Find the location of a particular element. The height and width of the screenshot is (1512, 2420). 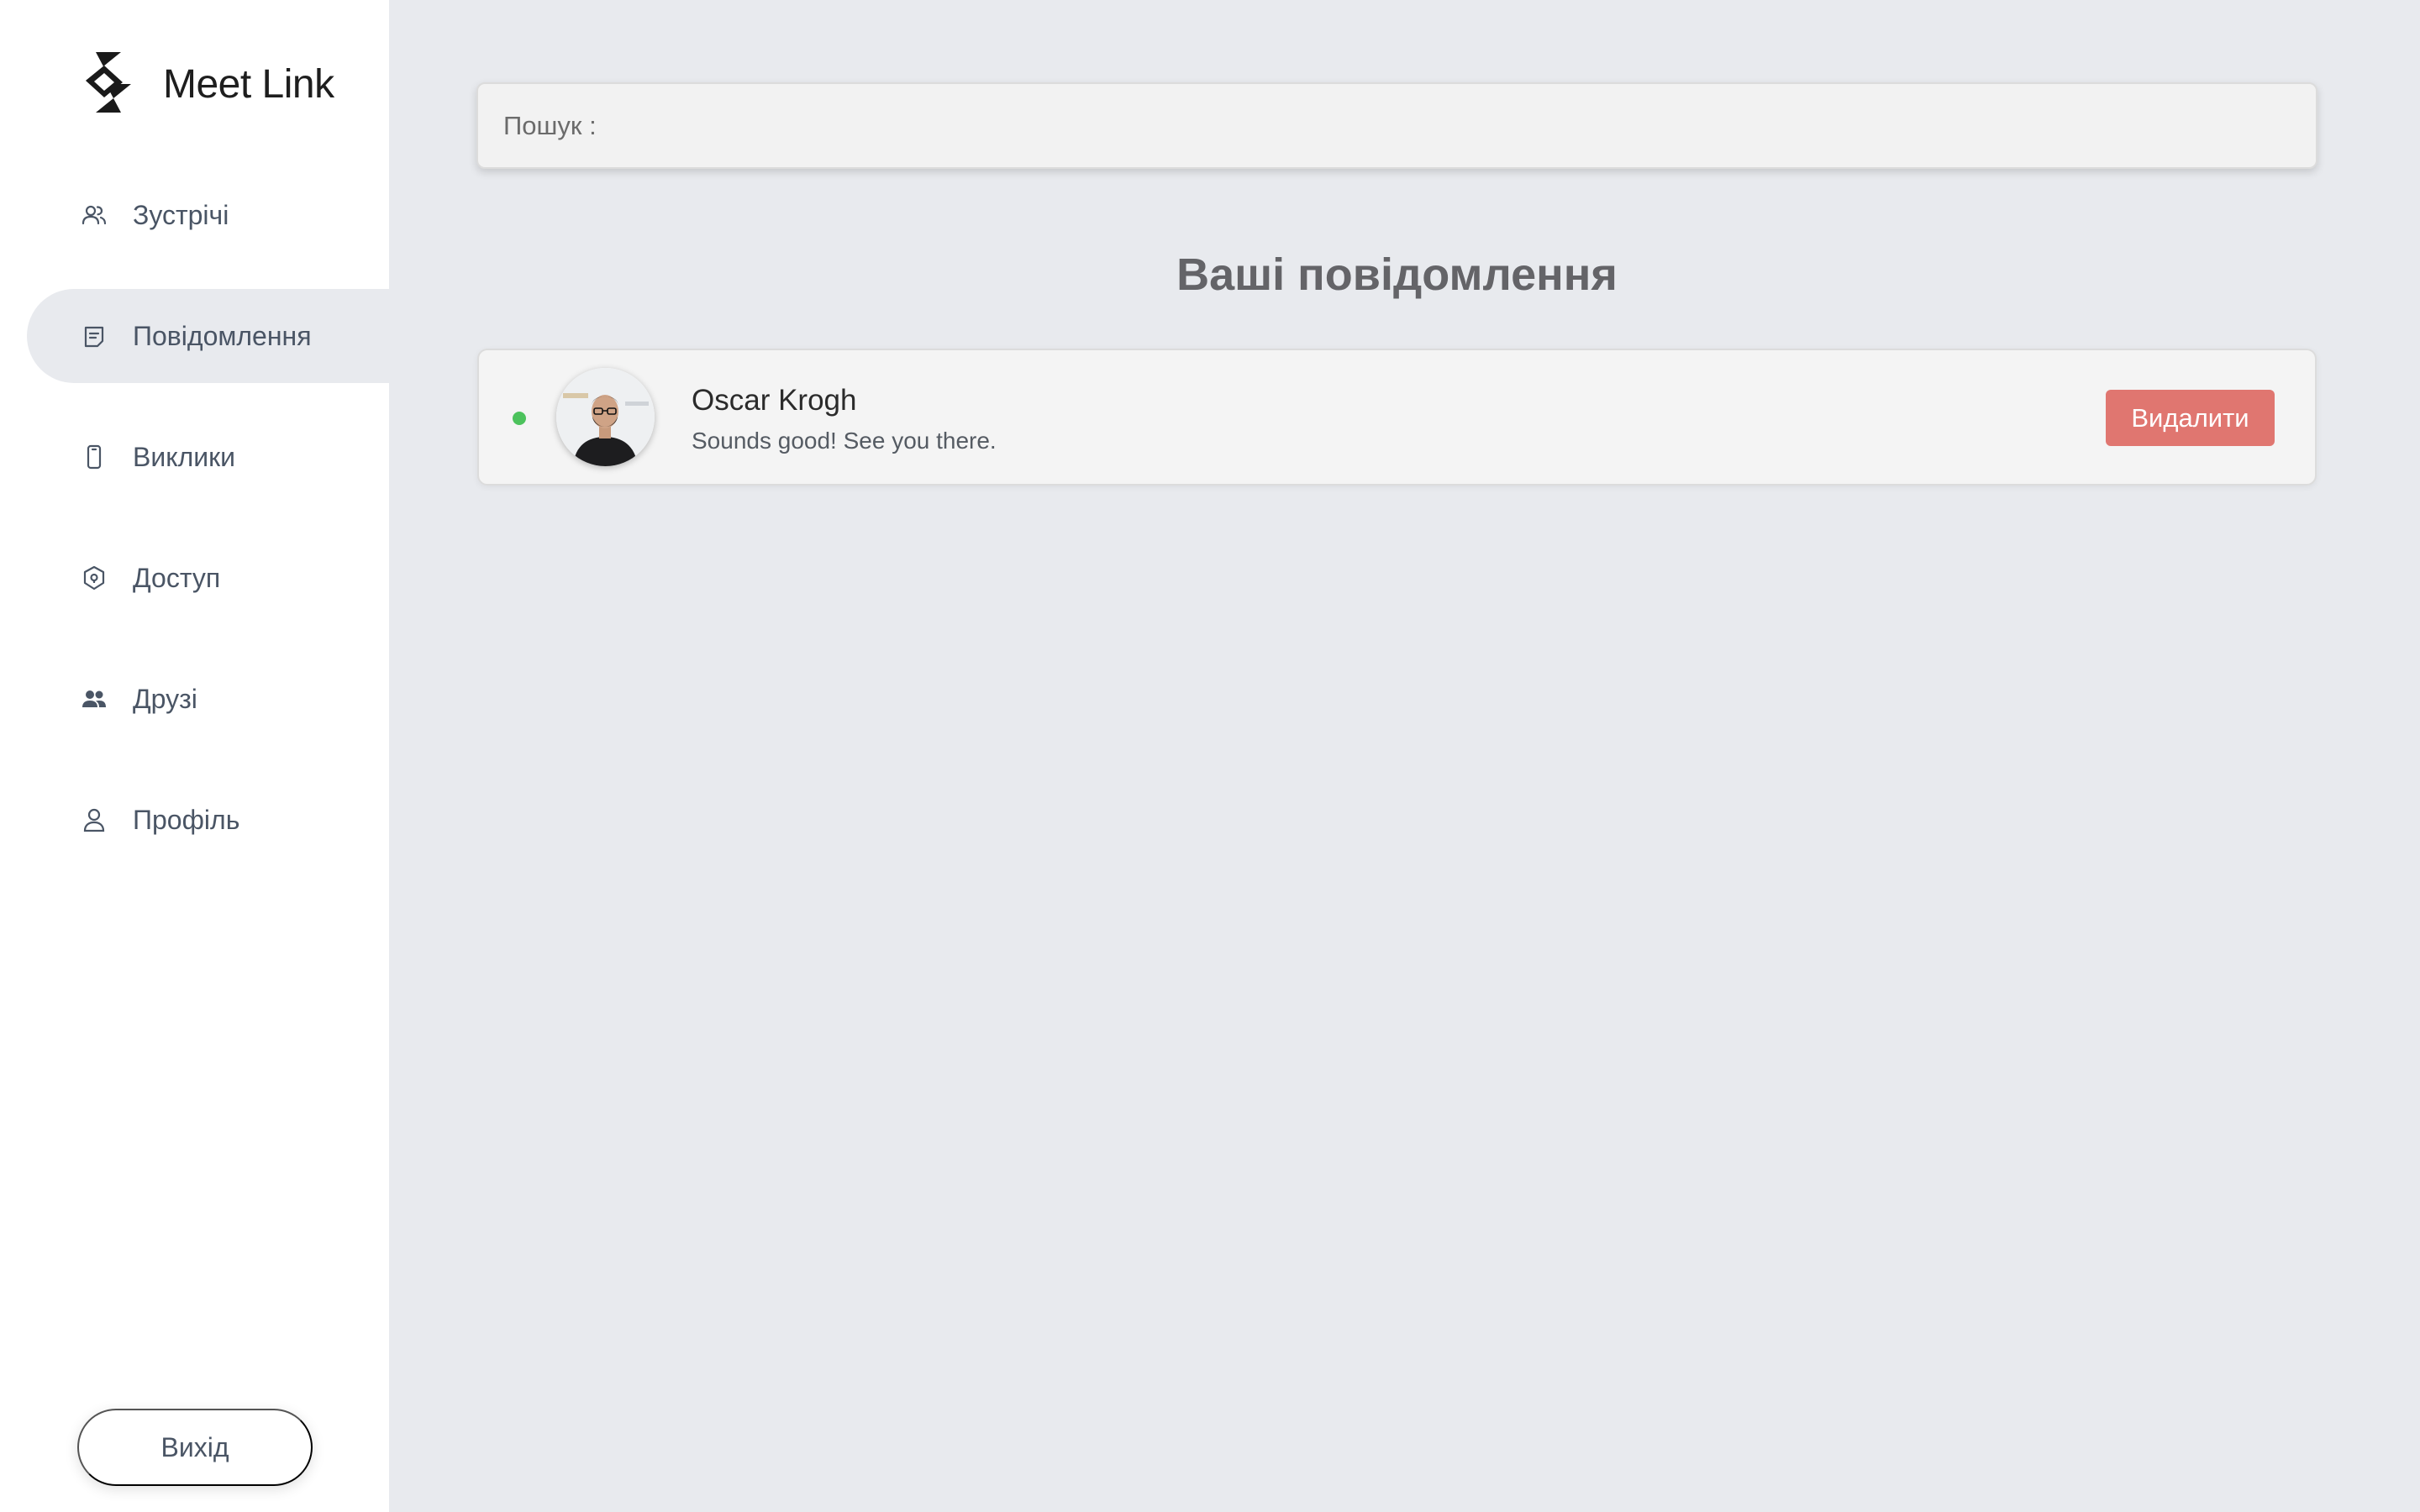

sidebar-item-label: Зустрічі is located at coordinates (181, 214).